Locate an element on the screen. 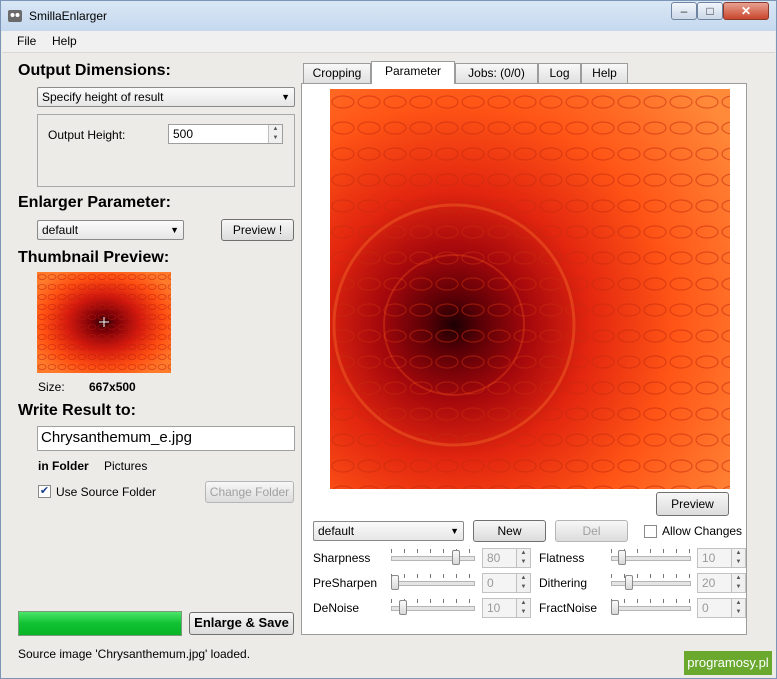 The image size is (777, 679). folder-value: Pictures is located at coordinates (126, 466).